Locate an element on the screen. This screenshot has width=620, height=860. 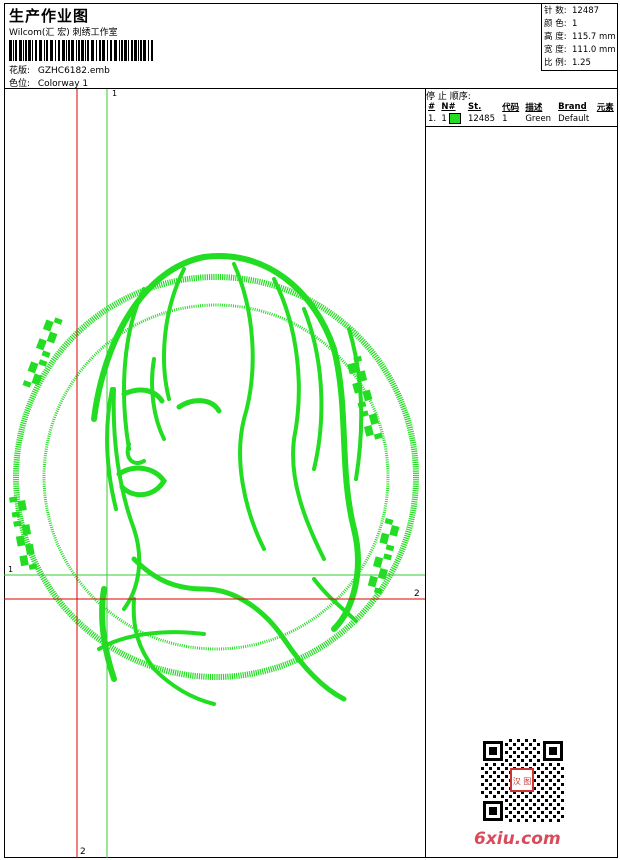
svg-text: 汉 图 is located at coordinates (522, 781).